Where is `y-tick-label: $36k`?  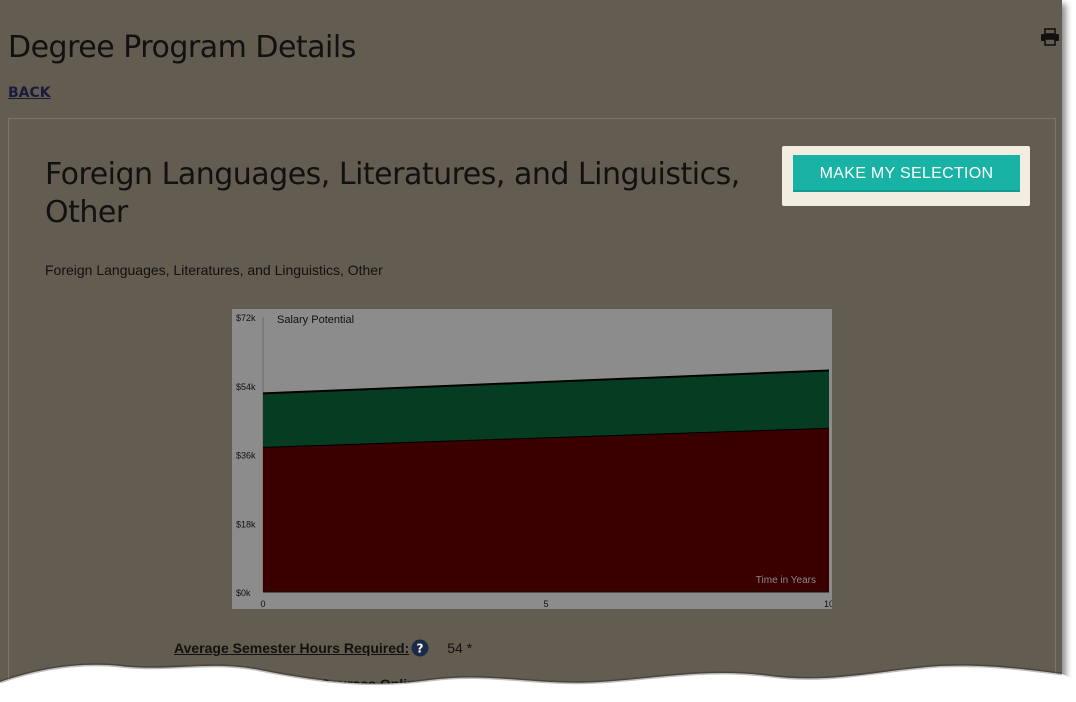 y-tick-label: $36k is located at coordinates (246, 456).